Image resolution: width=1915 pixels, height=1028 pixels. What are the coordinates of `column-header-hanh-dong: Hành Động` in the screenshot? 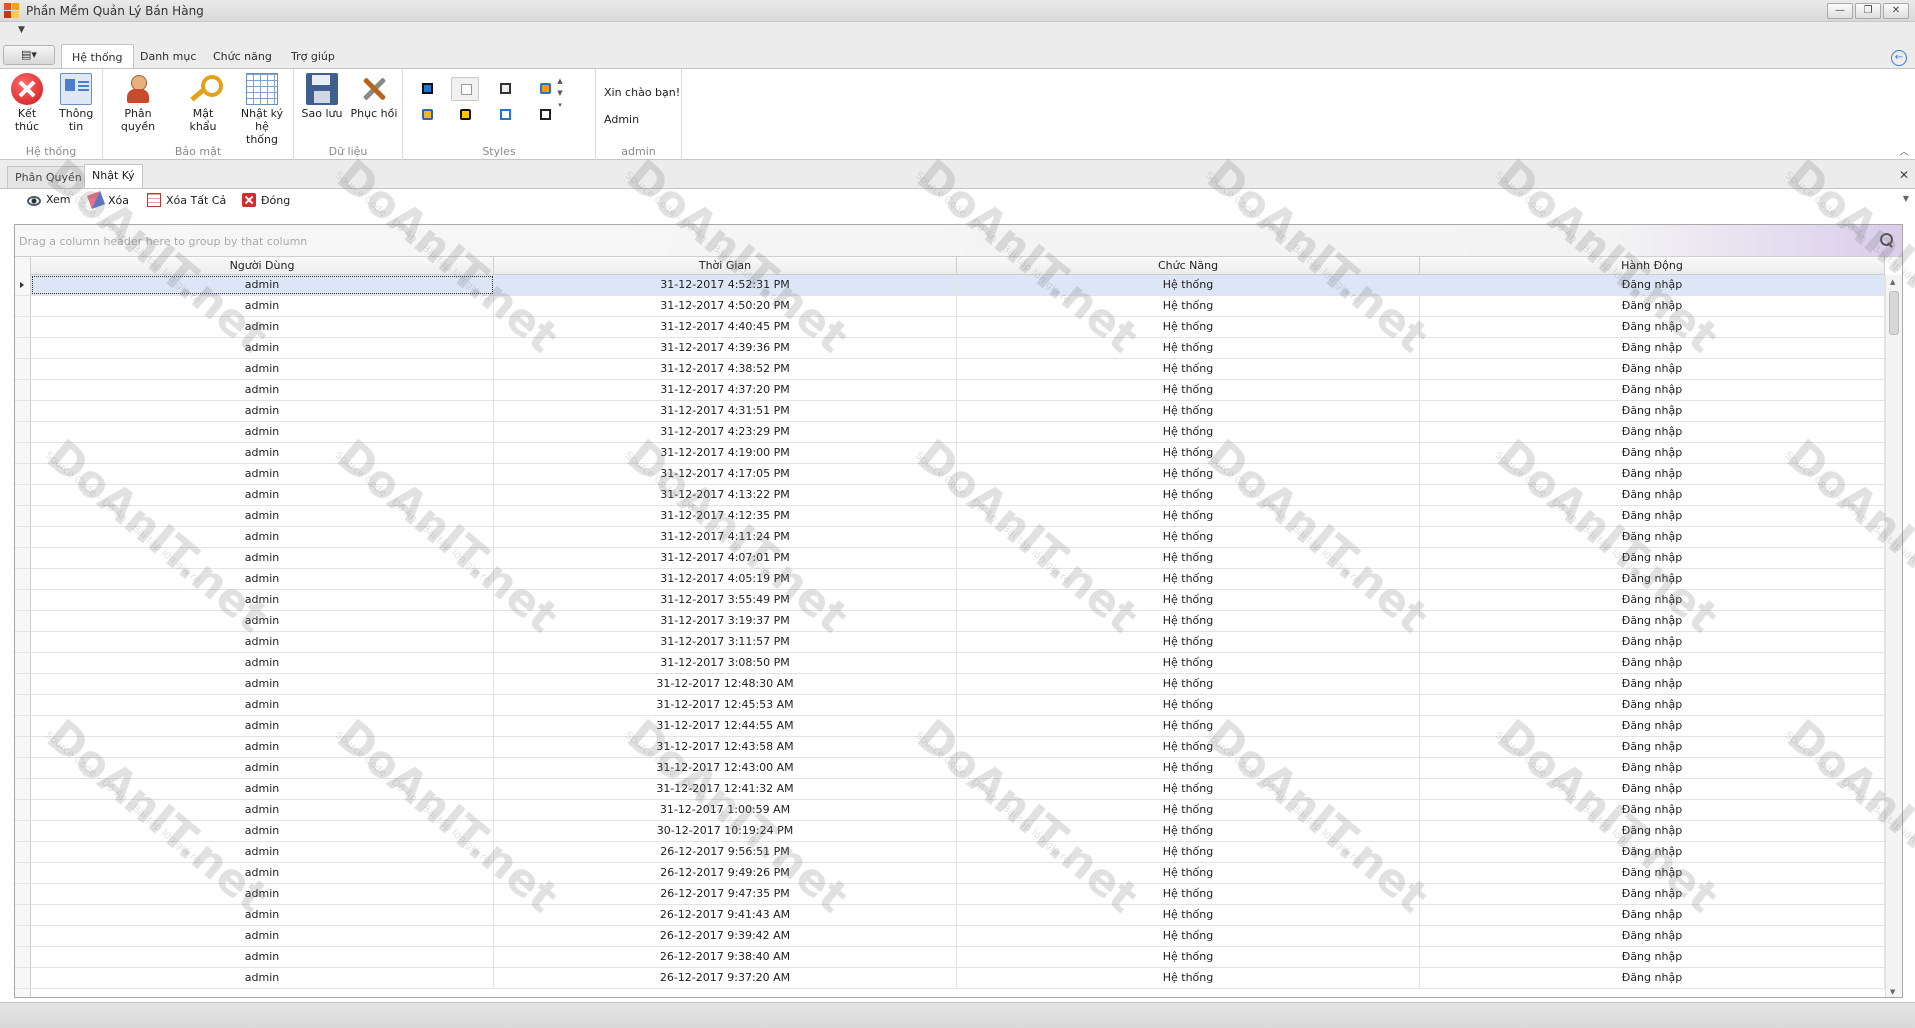 It's located at (1652, 266).